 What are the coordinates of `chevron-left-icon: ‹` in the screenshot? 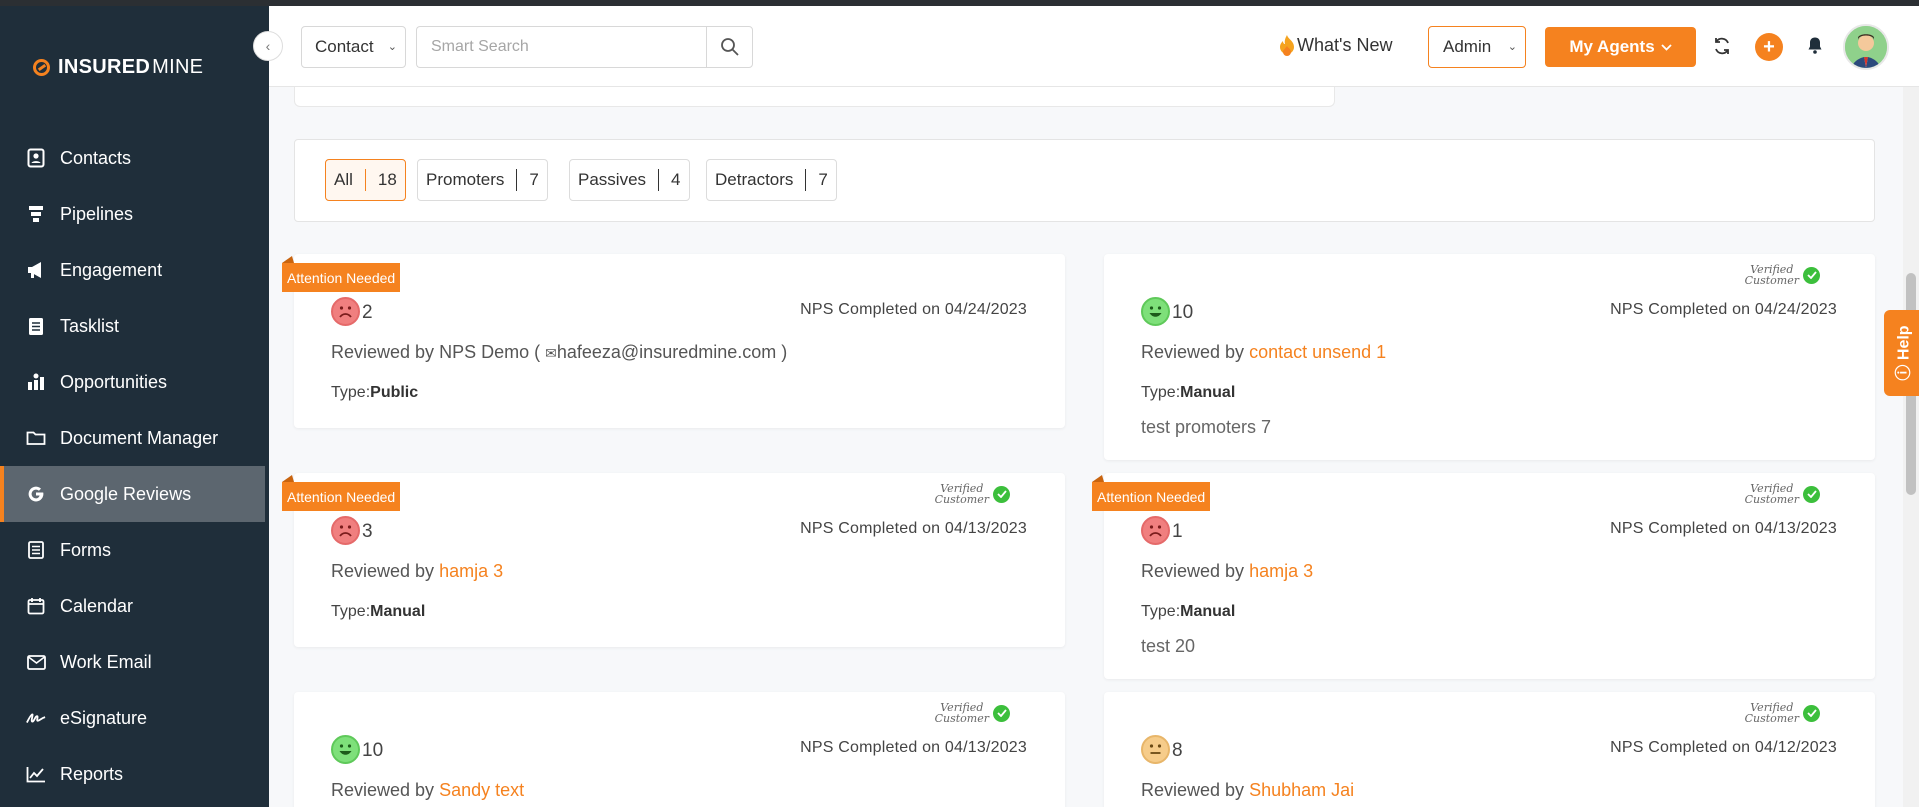 It's located at (268, 46).